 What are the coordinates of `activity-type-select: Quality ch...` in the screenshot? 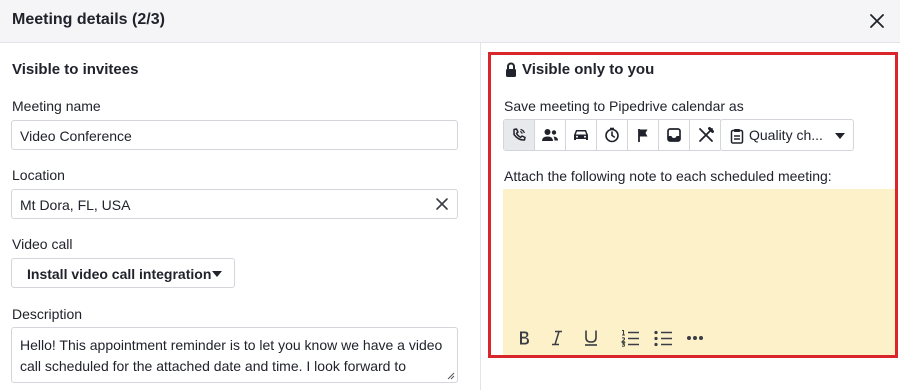 It's located at (787, 135).